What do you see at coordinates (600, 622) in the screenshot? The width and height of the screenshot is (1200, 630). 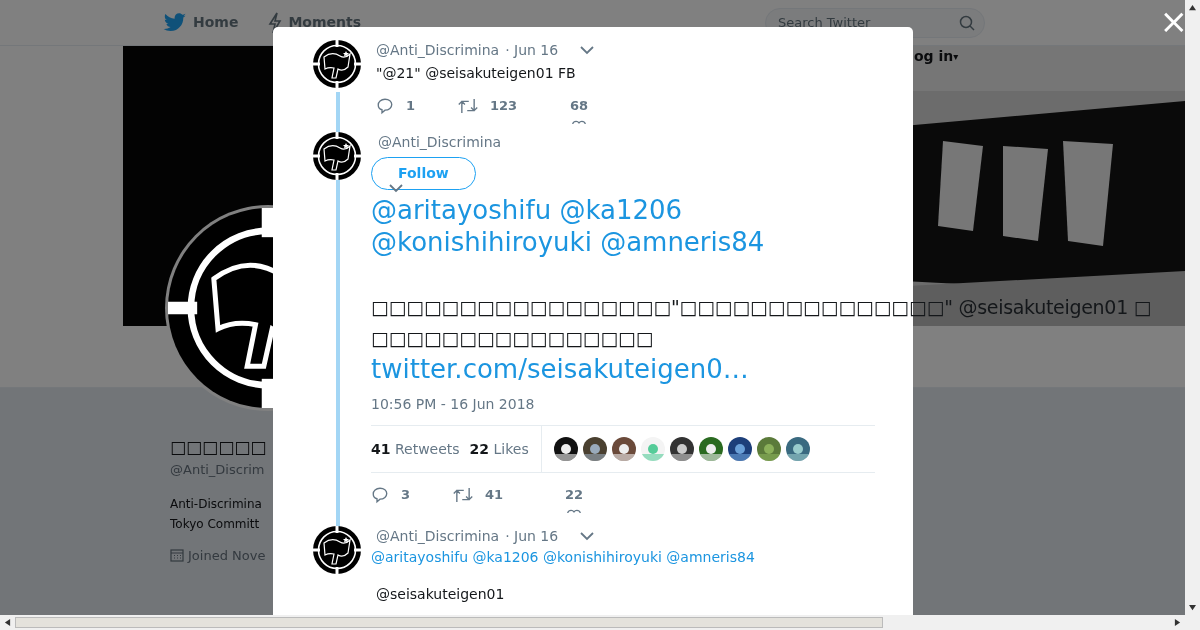 I see `horizontal-scrollbar` at bounding box center [600, 622].